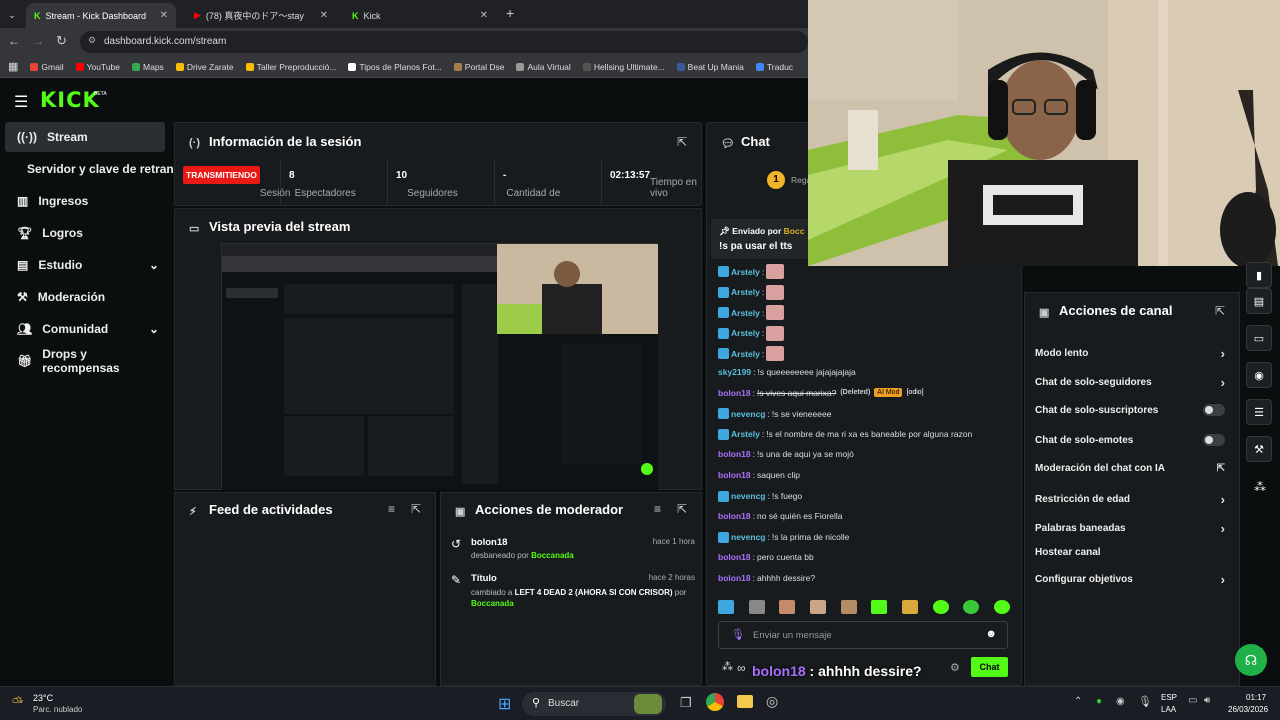 This screenshot has height=720, width=1280. Describe the element at coordinates (1120, 701) in the screenshot. I see `steam-icon: ◉` at that location.